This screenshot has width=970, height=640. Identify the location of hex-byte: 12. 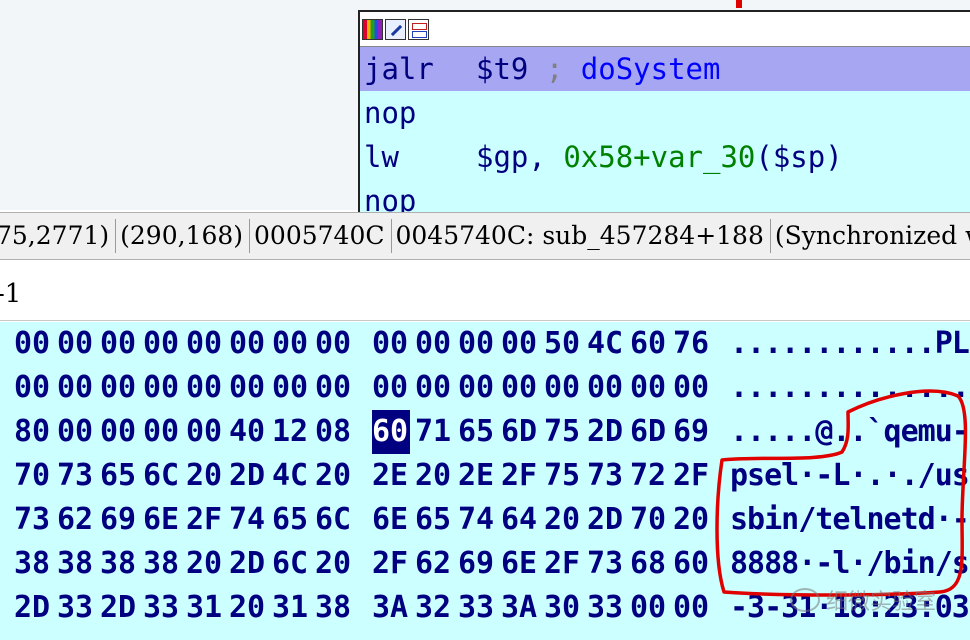
(291, 432).